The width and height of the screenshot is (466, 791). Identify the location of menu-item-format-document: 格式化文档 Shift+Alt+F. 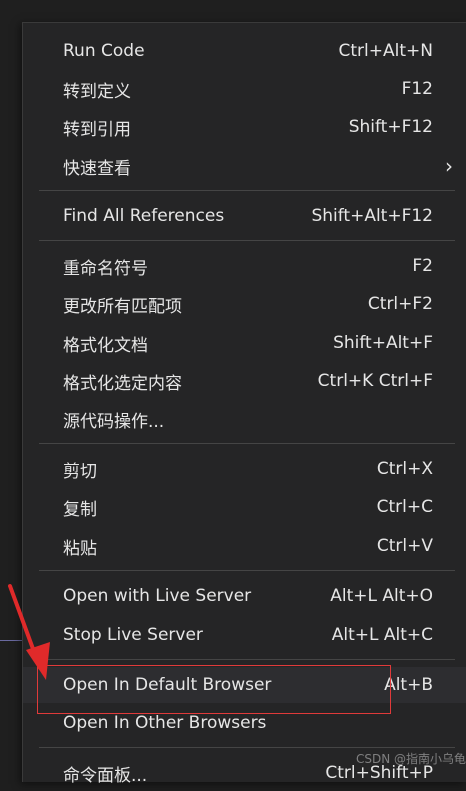
(244, 343).